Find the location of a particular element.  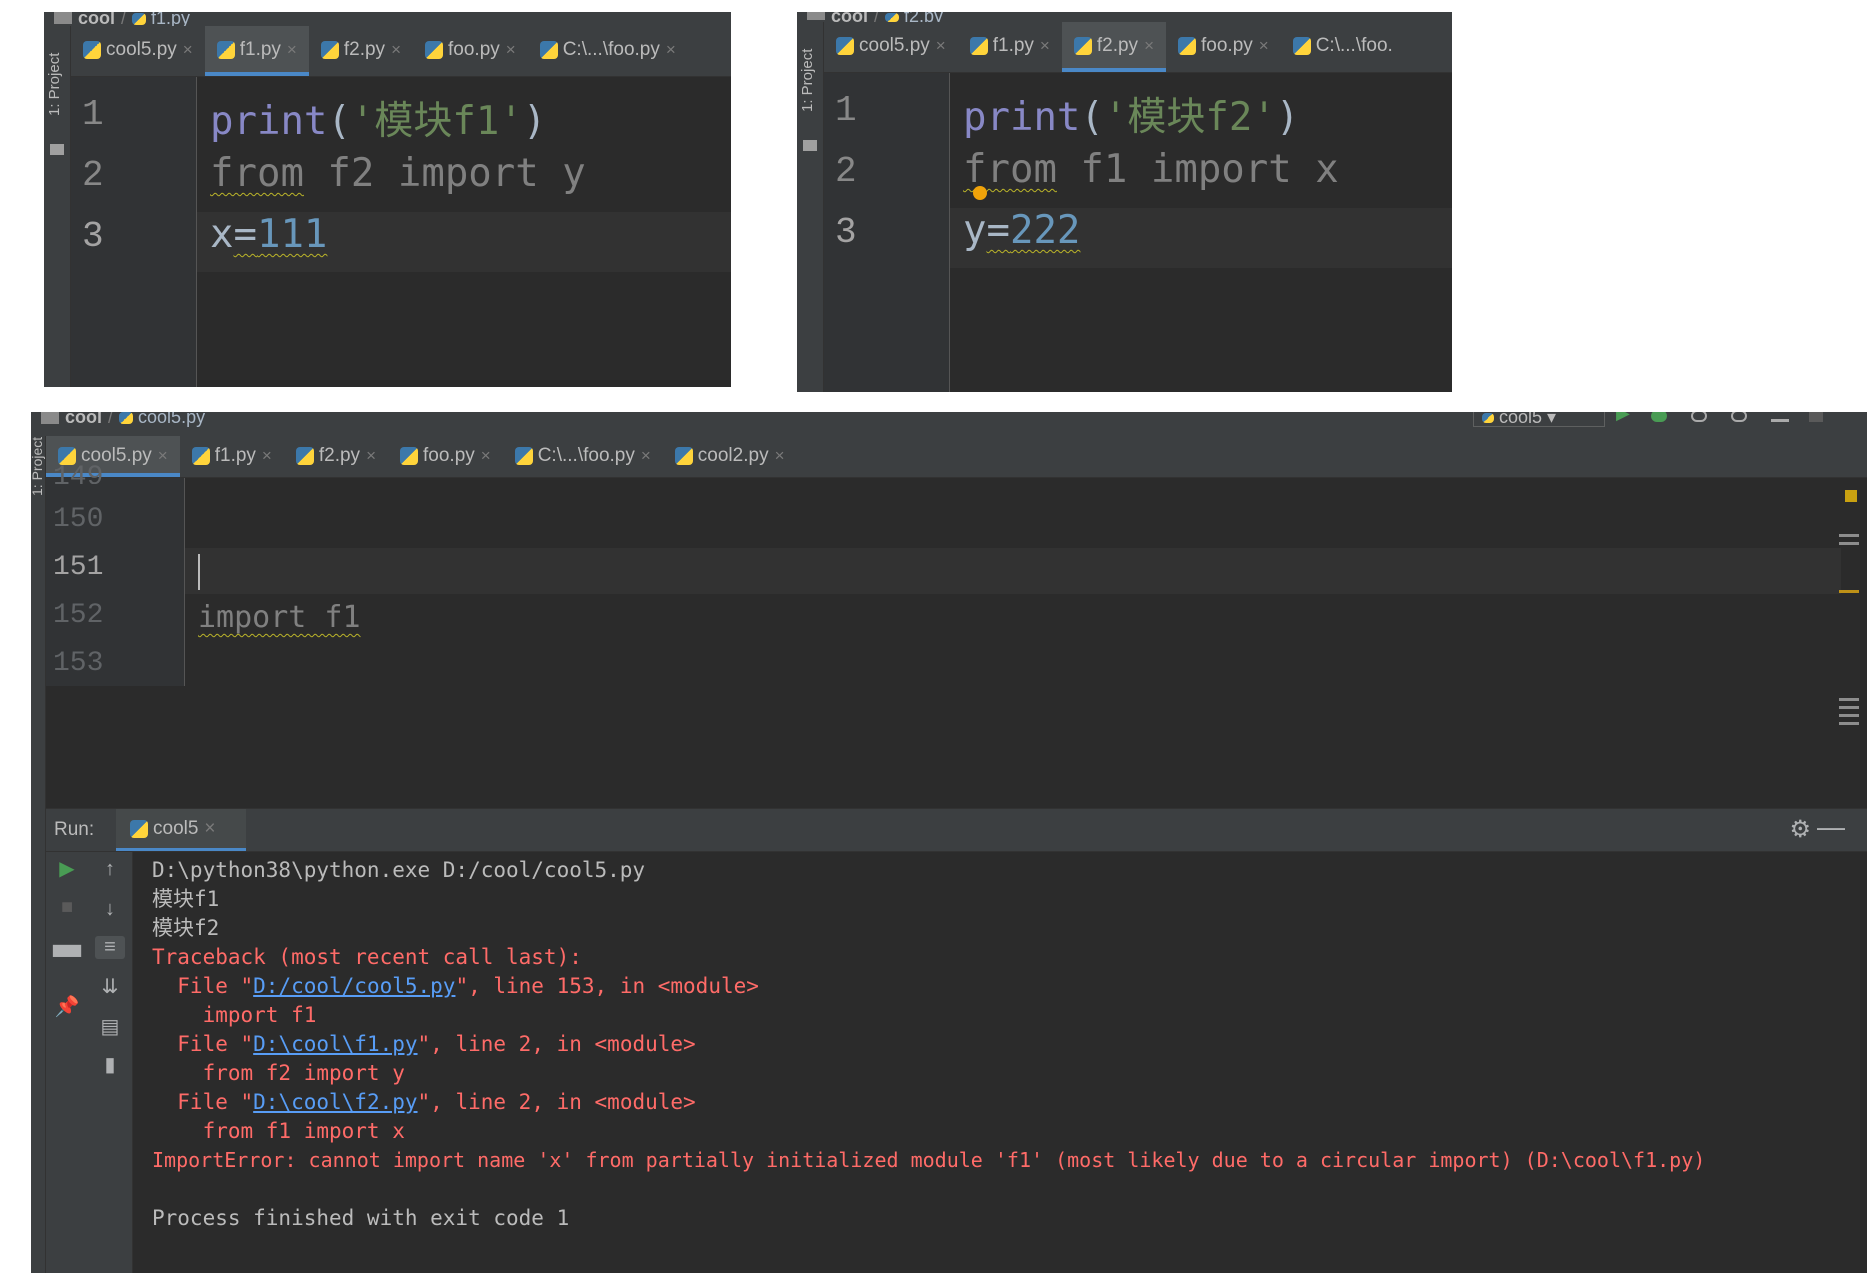

tab-foo-external: C:\...\foo. is located at coordinates (1343, 47).